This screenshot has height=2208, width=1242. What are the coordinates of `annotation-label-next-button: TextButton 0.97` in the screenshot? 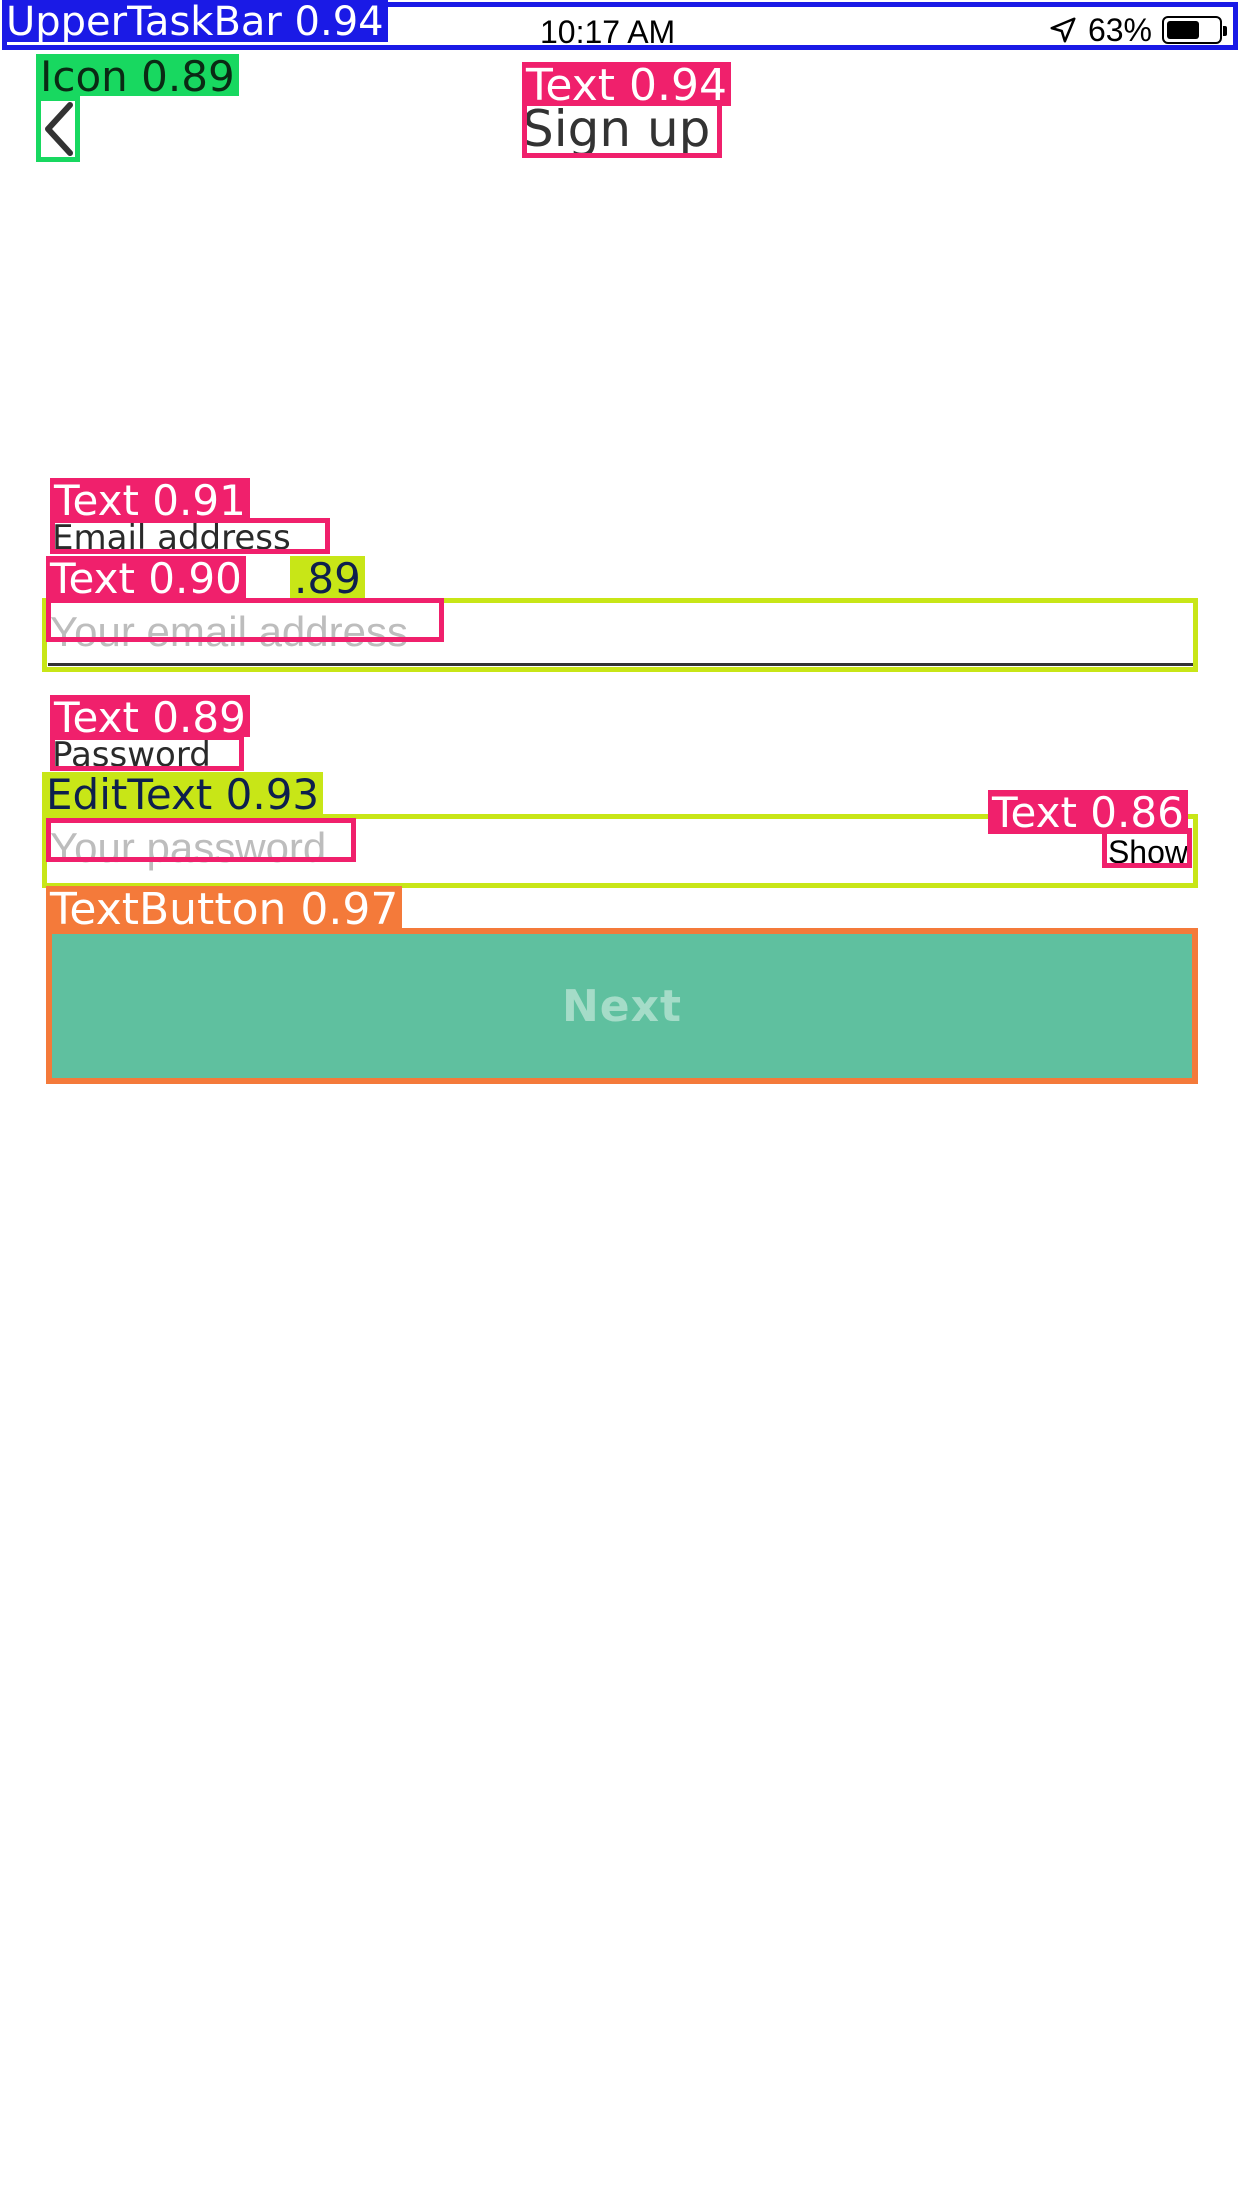 It's located at (224, 909).